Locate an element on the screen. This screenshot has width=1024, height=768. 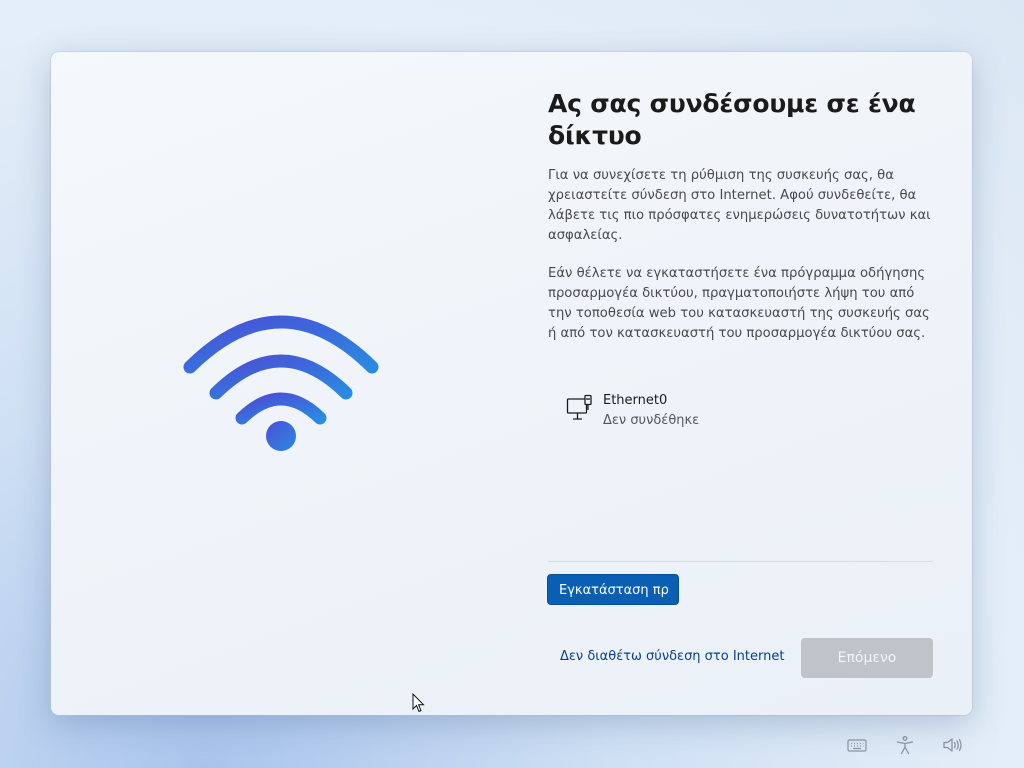
divider is located at coordinates (740, 561).